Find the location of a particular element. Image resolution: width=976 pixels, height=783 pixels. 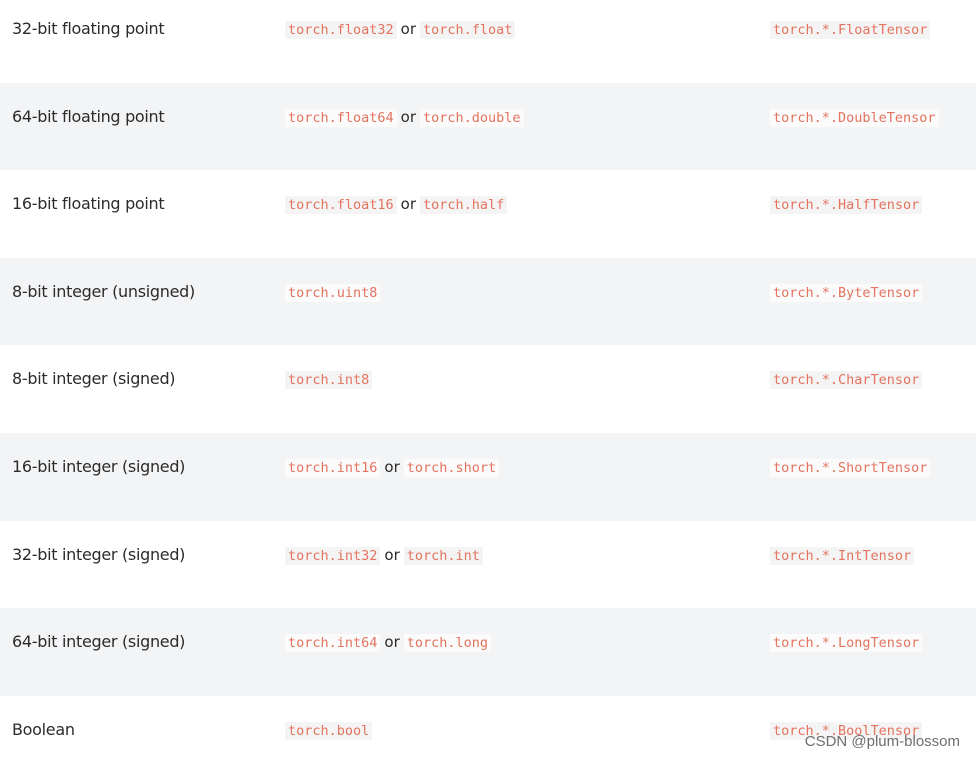

tensor-cell: torch.*.ShortTensor is located at coordinates (850, 467).